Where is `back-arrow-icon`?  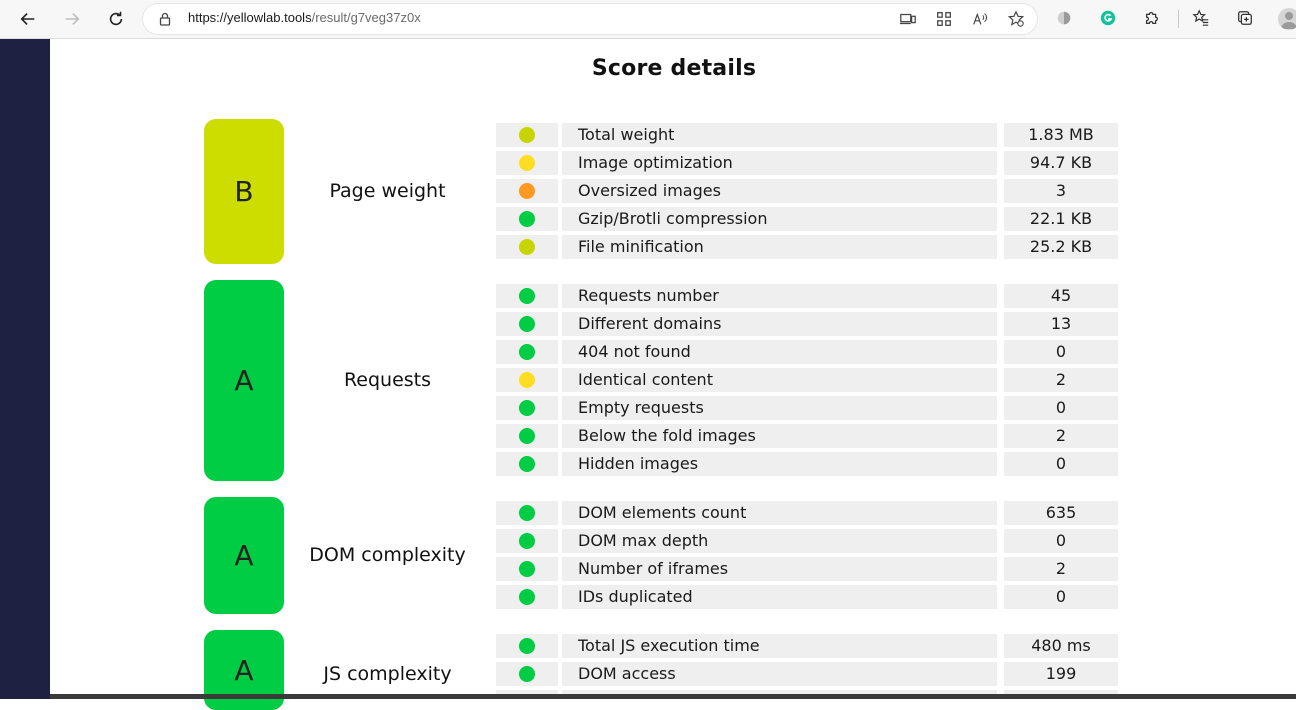
back-arrow-icon is located at coordinates (28, 19).